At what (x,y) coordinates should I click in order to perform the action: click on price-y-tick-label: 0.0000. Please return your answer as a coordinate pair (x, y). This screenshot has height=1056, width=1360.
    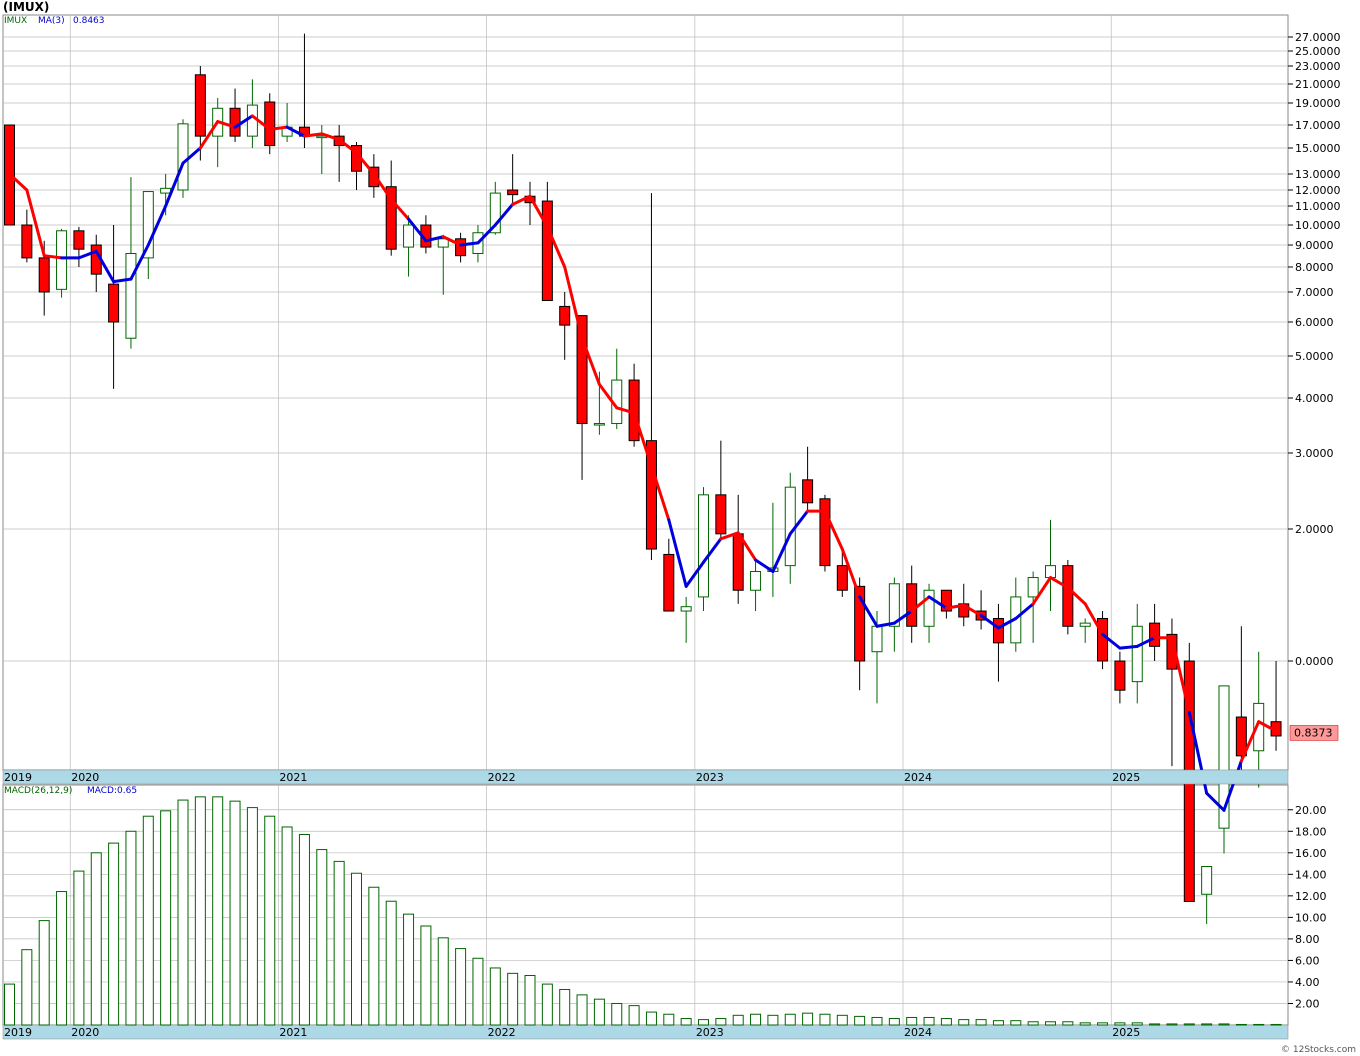
    Looking at the image, I should click on (1314, 661).